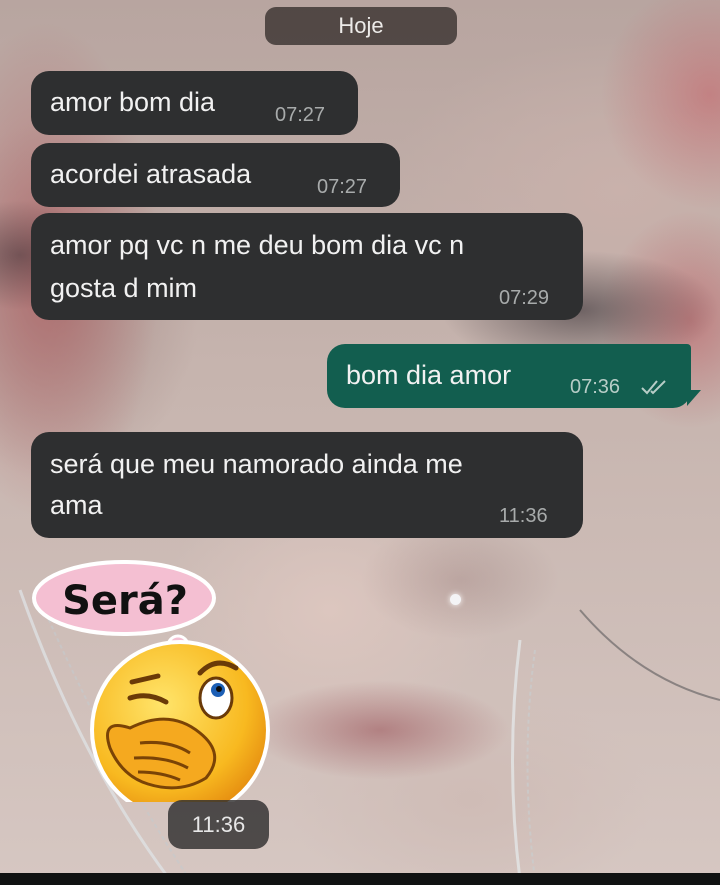 The image size is (720, 885). I want to click on message-text: bom dia amor, so click(429, 375).